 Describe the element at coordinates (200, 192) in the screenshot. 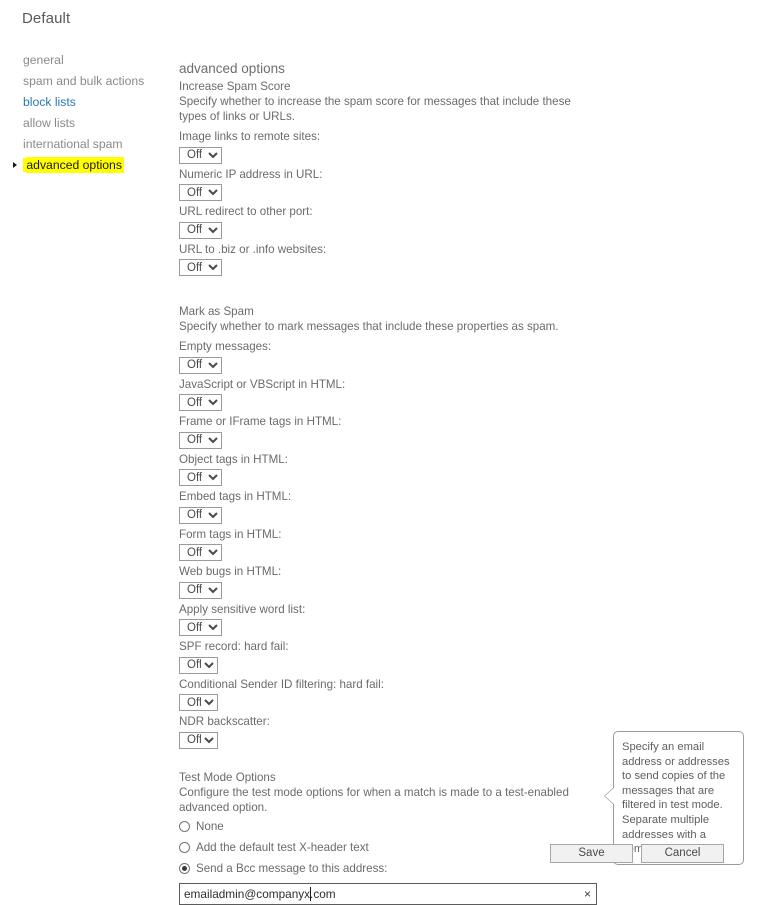

I see `dropdown-numeric-ip-address-in-url: OffOnTest` at that location.